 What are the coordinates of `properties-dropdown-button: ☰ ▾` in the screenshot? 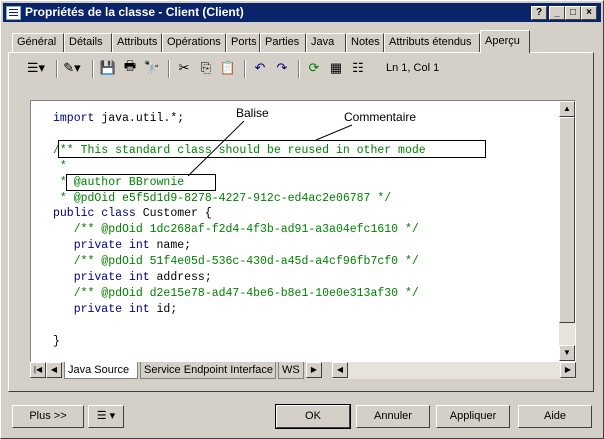 It's located at (106, 416).